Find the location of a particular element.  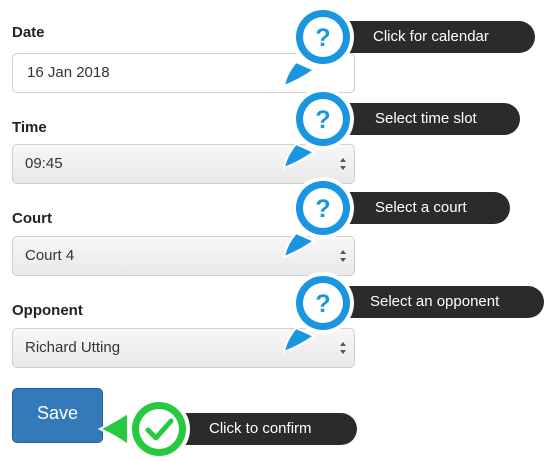

save-button: Save is located at coordinates (57, 415).